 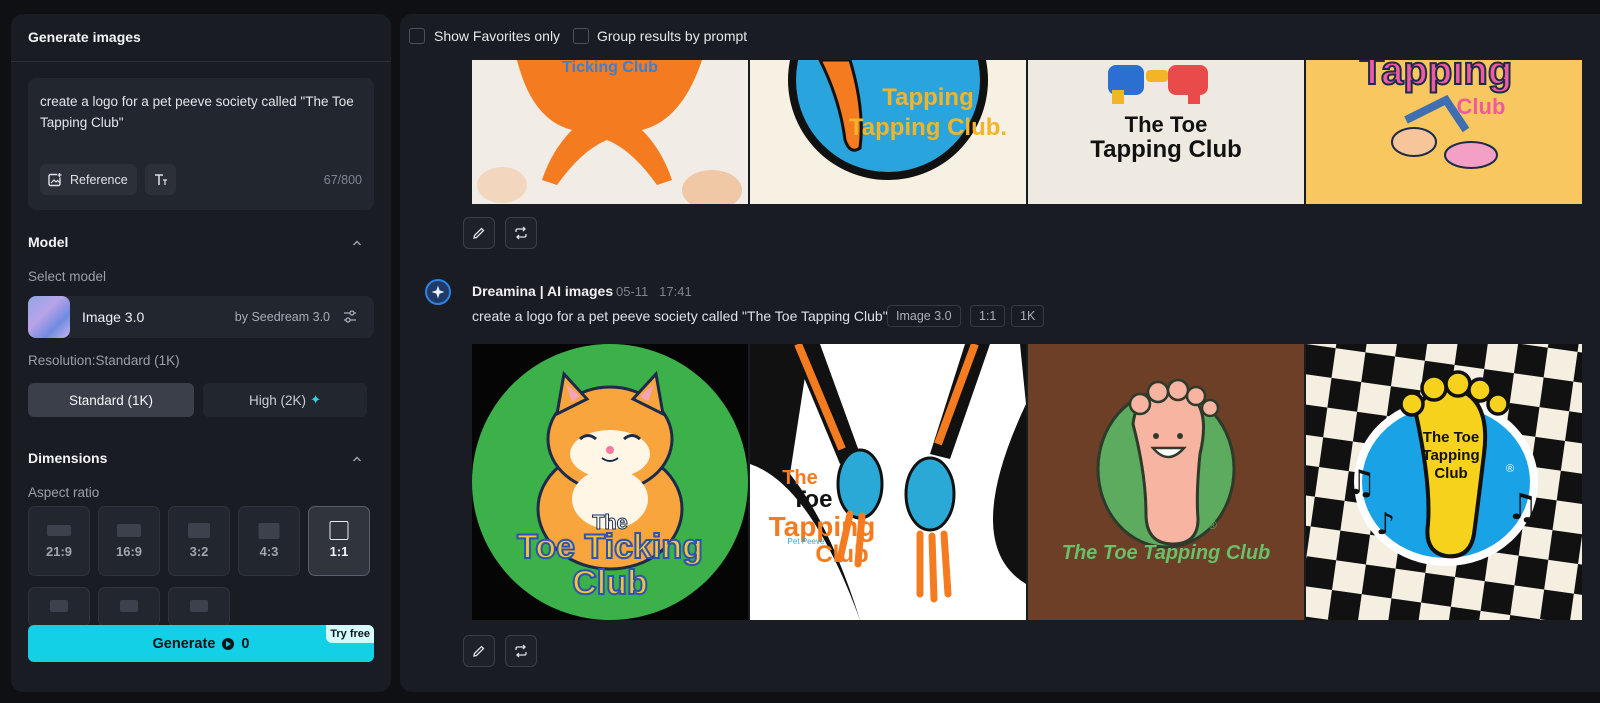 What do you see at coordinates (269, 551) in the screenshot?
I see `ratio-label: 4:3` at bounding box center [269, 551].